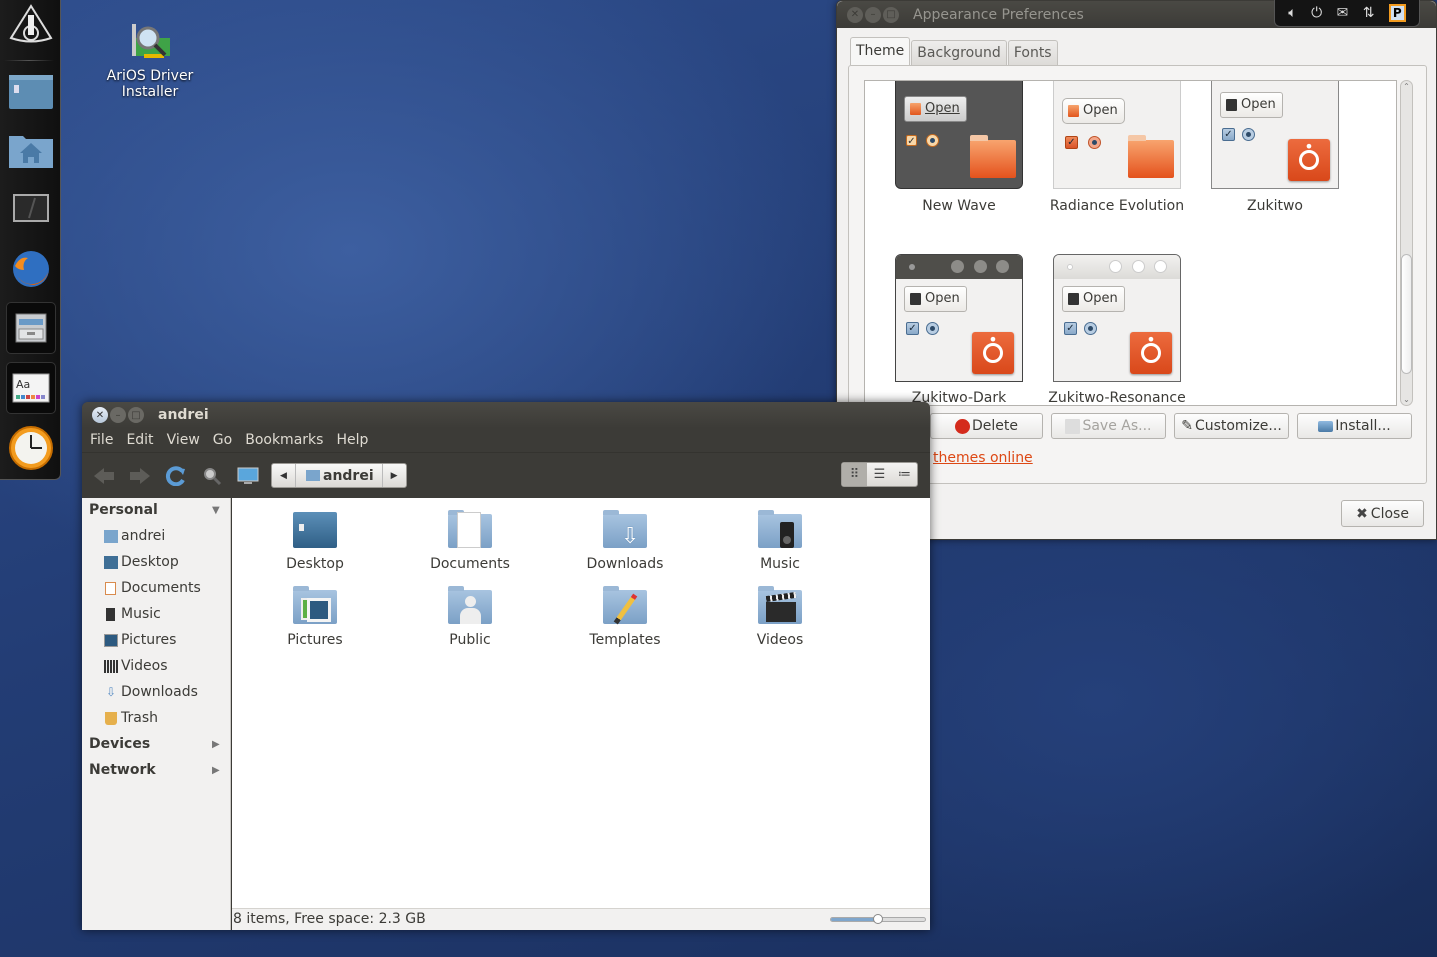 This screenshot has height=957, width=1437. I want to click on dock-item-home-folder, so click(31, 150).